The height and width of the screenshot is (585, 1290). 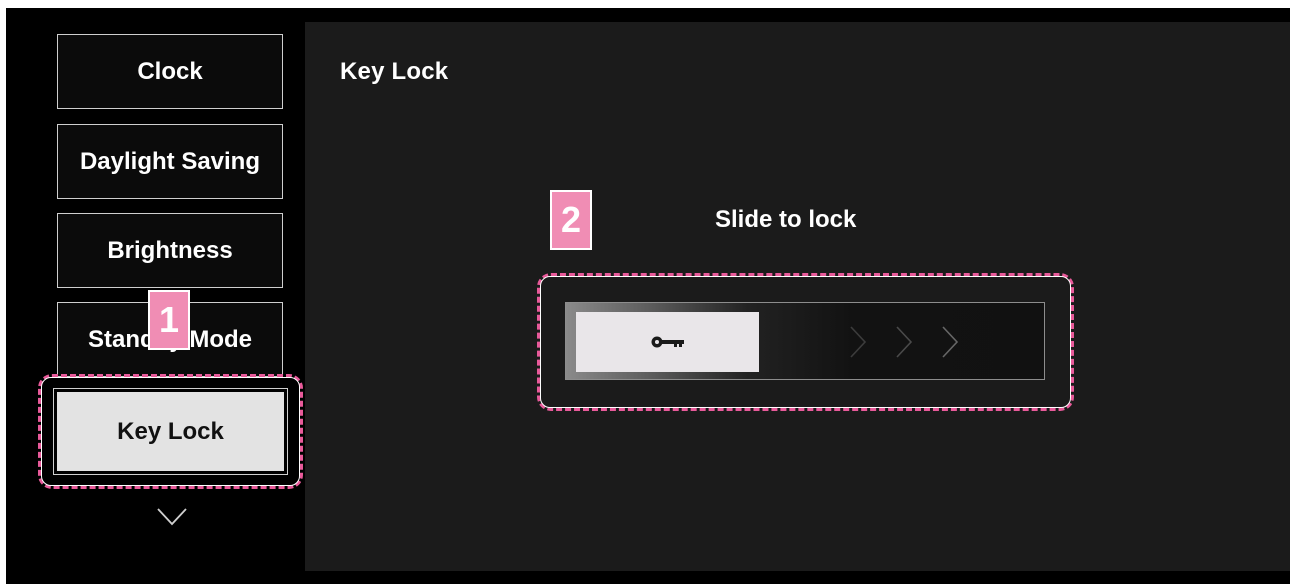 I want to click on menu-item-daylight-saving: Daylight Saving, so click(x=170, y=161).